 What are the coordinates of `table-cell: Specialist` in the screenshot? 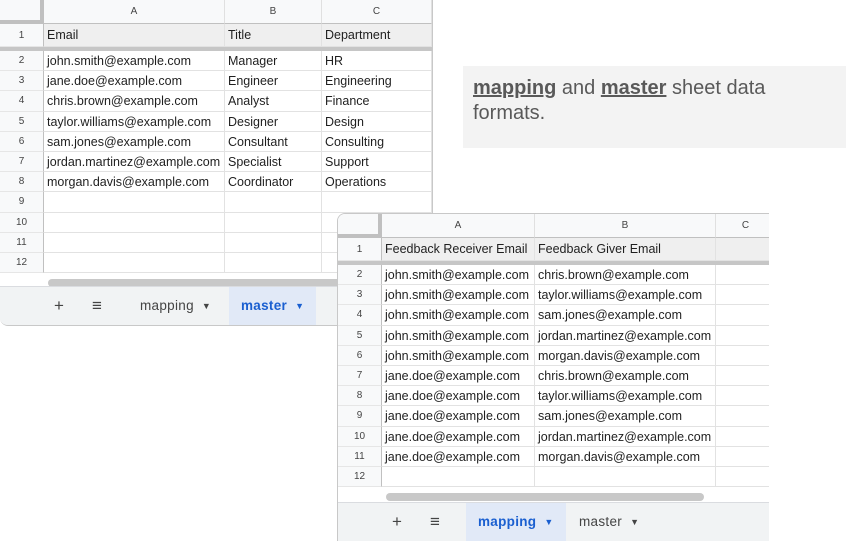 It's located at (273, 162).